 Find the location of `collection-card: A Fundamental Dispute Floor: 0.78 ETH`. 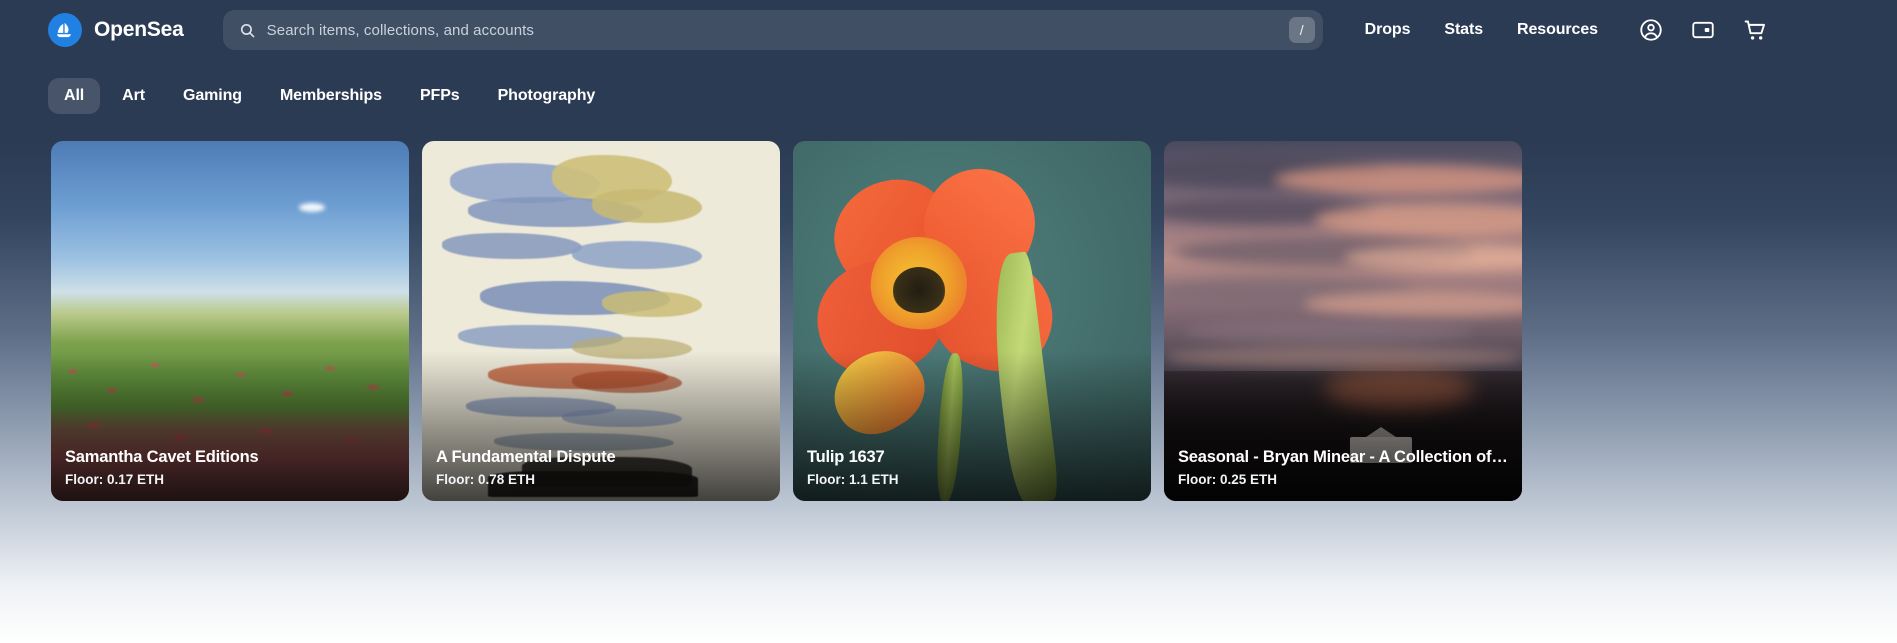

collection-card: A Fundamental Dispute Floor: 0.78 ETH is located at coordinates (601, 321).